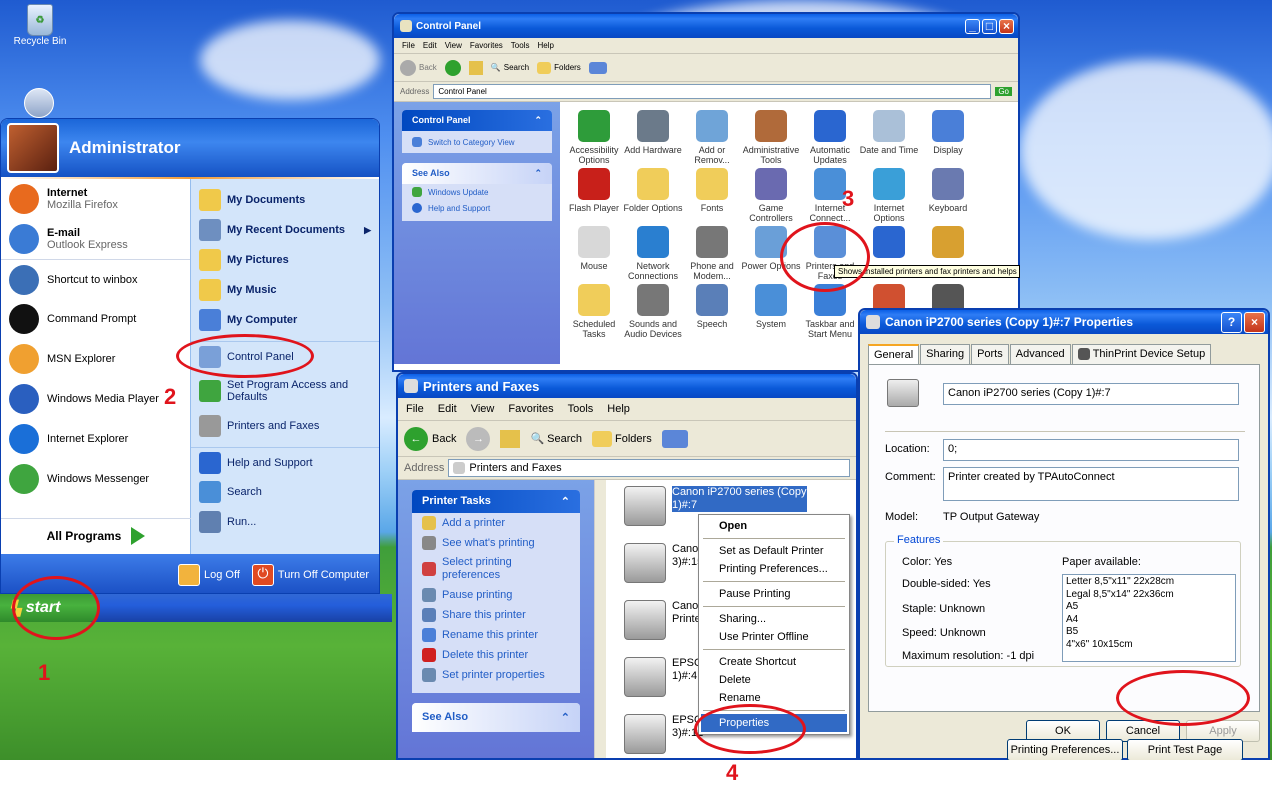 The height and width of the screenshot is (808, 1272). I want to click on search-button: 🔍 Search, so click(556, 439).